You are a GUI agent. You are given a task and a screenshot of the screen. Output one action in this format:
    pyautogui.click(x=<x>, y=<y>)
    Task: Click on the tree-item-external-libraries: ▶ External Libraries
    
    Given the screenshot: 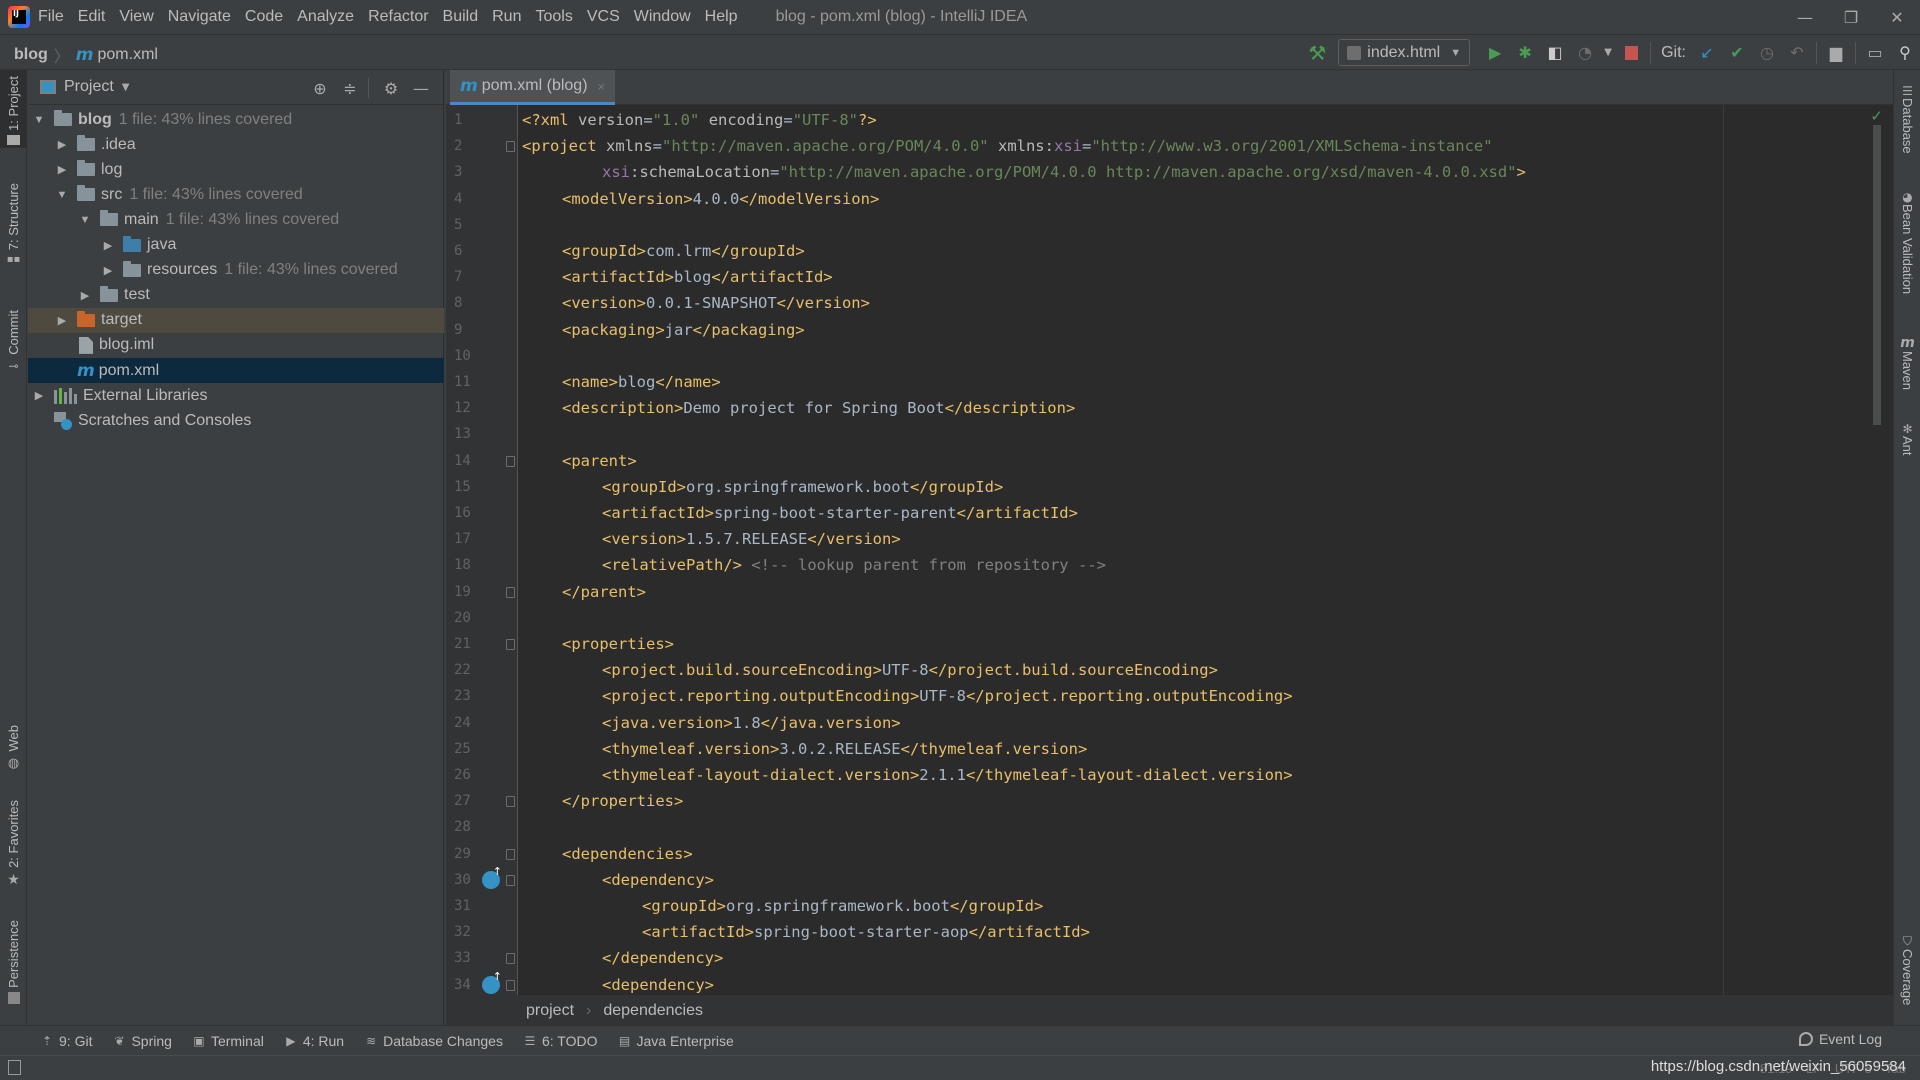 What is the action you would take?
    pyautogui.click(x=236, y=395)
    